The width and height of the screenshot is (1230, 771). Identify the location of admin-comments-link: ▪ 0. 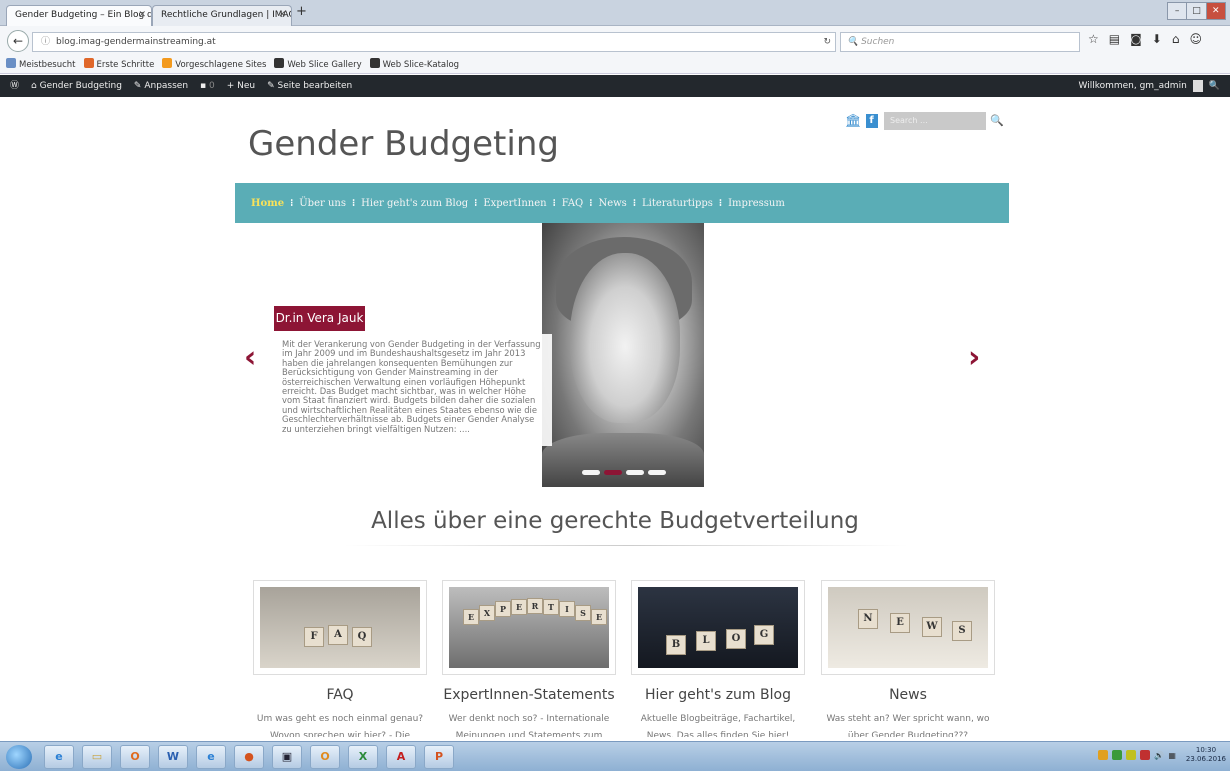
(207, 86).